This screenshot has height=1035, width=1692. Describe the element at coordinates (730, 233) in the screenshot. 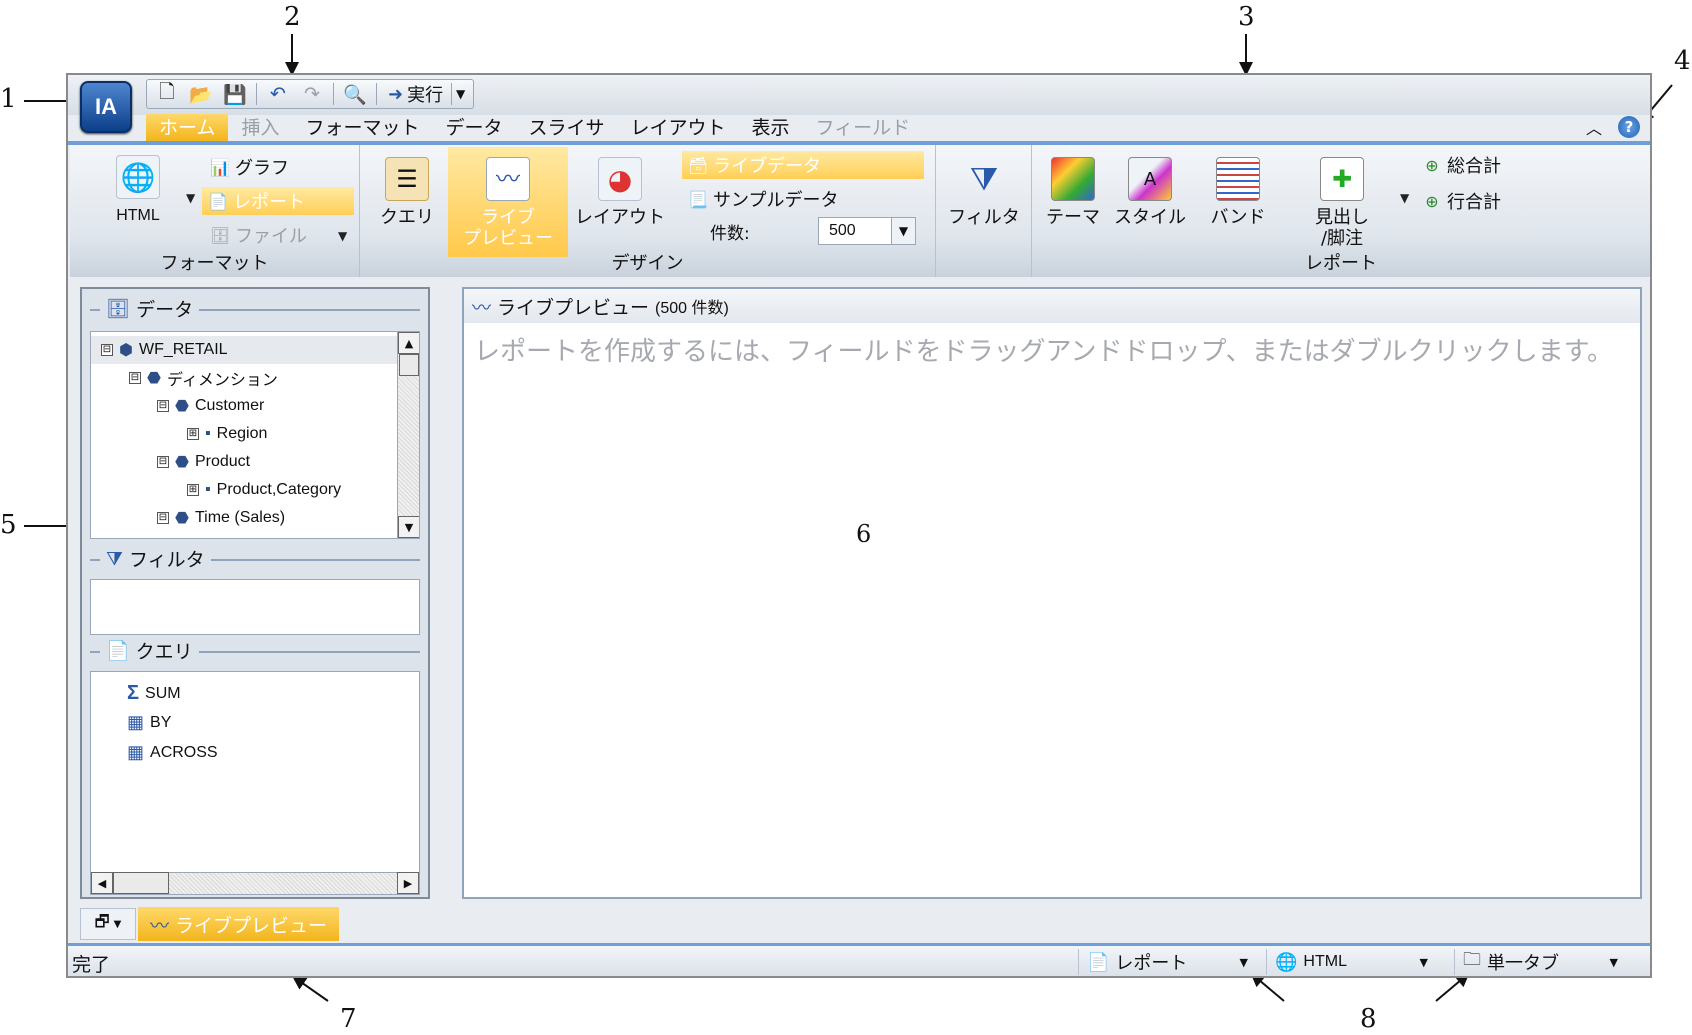

I see `count-label: 件数:` at that location.